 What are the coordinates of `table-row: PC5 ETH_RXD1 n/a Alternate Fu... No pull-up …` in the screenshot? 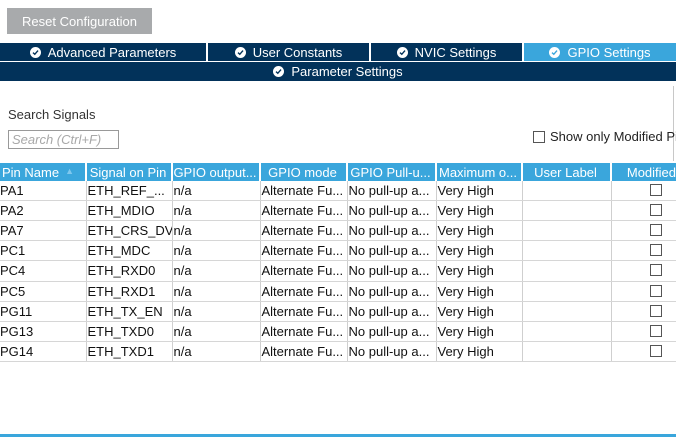 It's located at (338, 291).